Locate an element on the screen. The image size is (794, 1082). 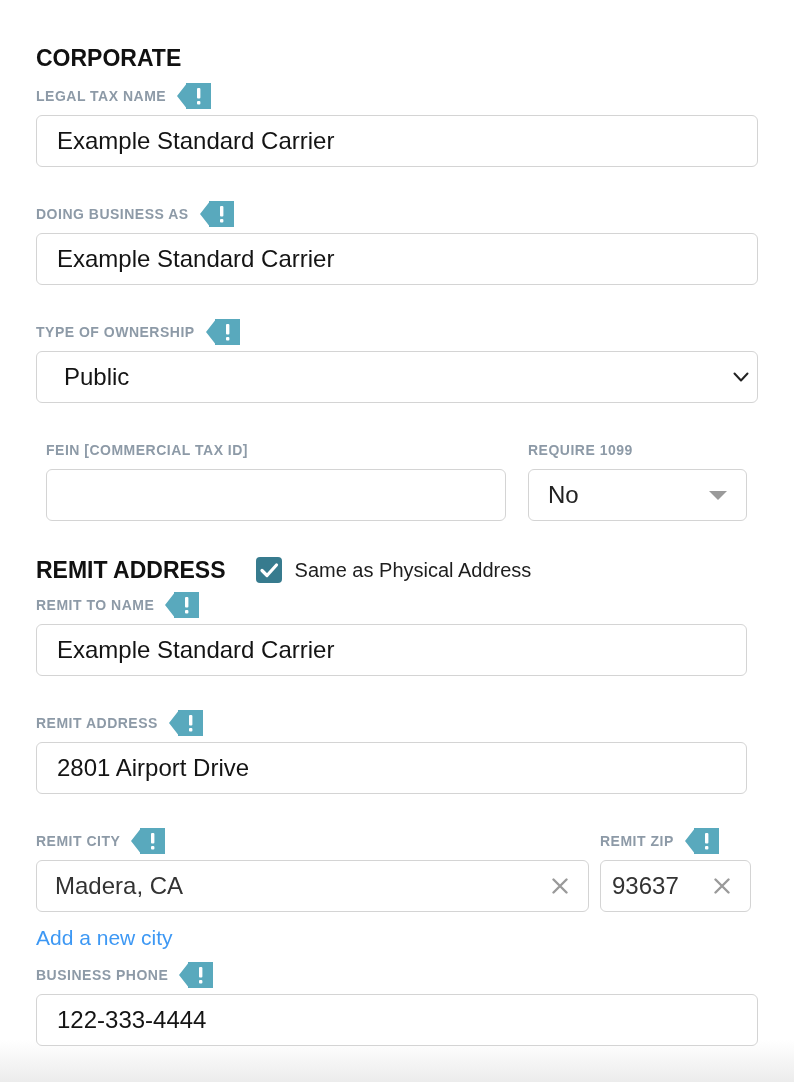
checkbox-label: Same as Physical Address is located at coordinates (413, 570).